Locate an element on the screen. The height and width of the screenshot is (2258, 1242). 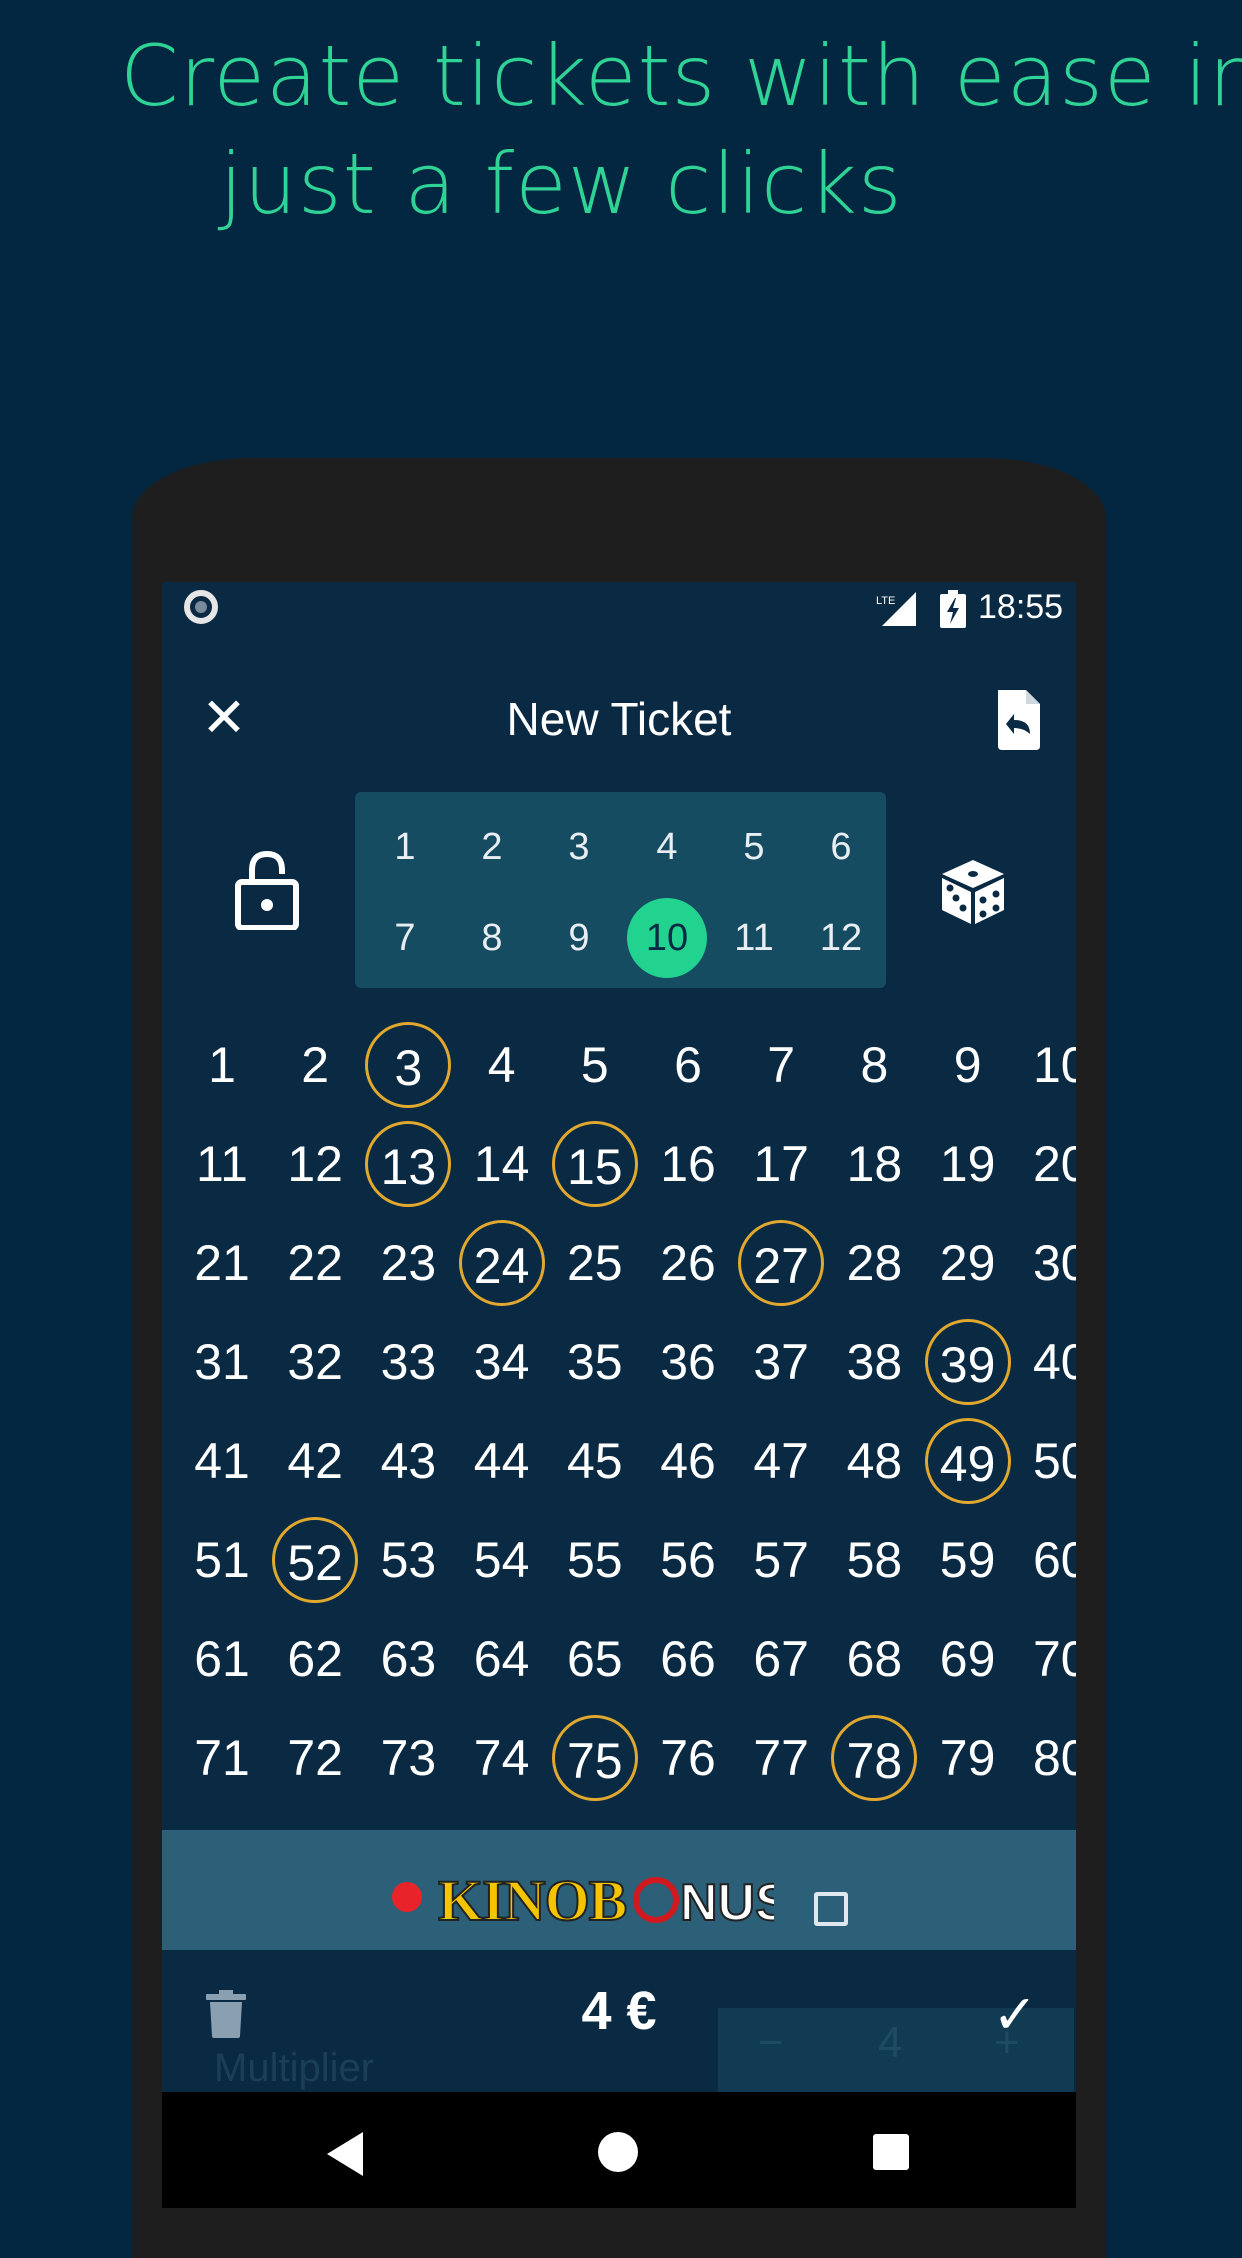
number-cell-12: 12 is located at coordinates (315, 1164).